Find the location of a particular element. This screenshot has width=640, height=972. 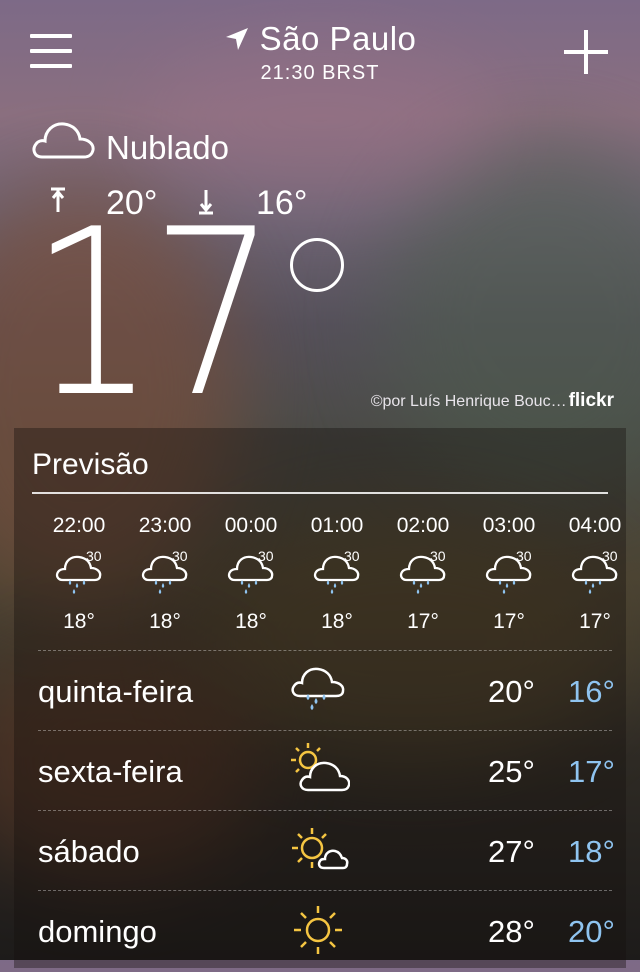

current-temperature: 17 is located at coordinates (153, 314).